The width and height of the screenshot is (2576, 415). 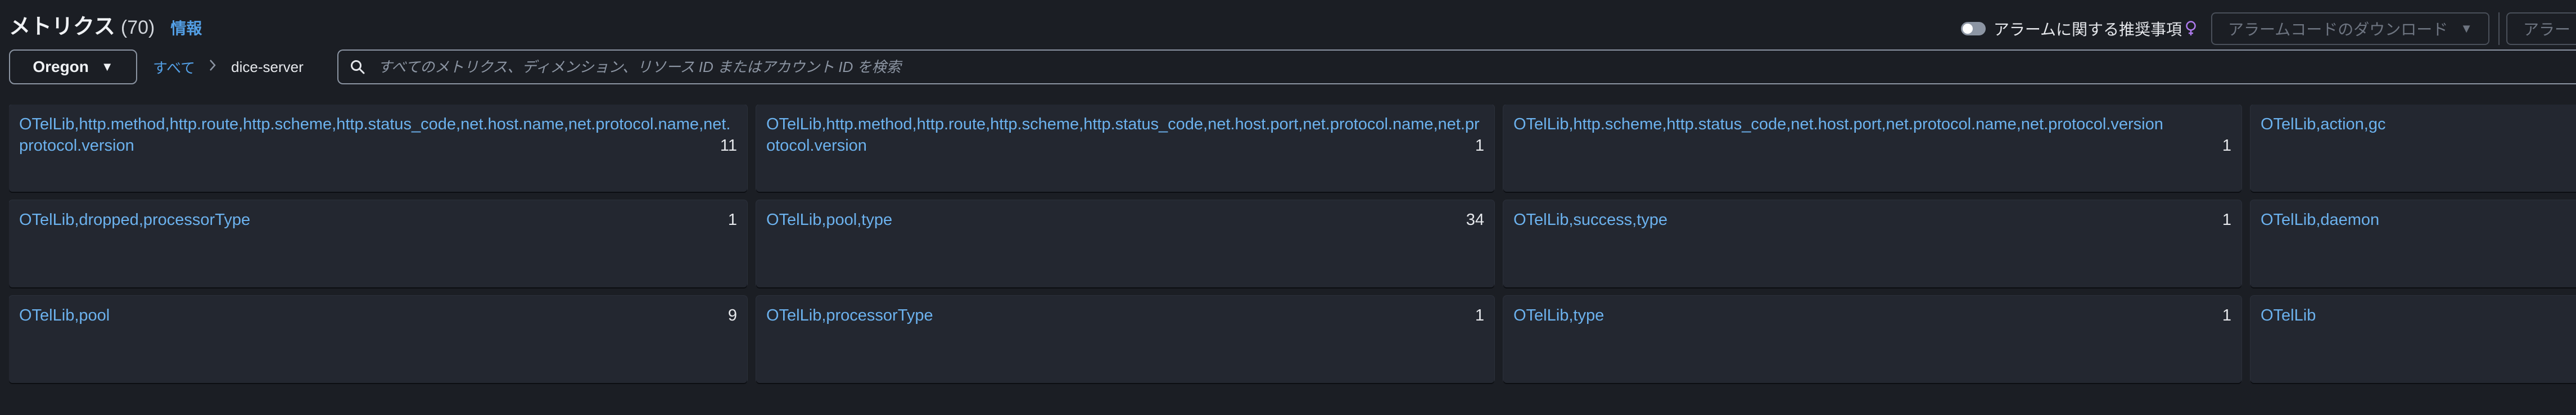 I want to click on region-select: Oregon ▼, so click(x=73, y=66).